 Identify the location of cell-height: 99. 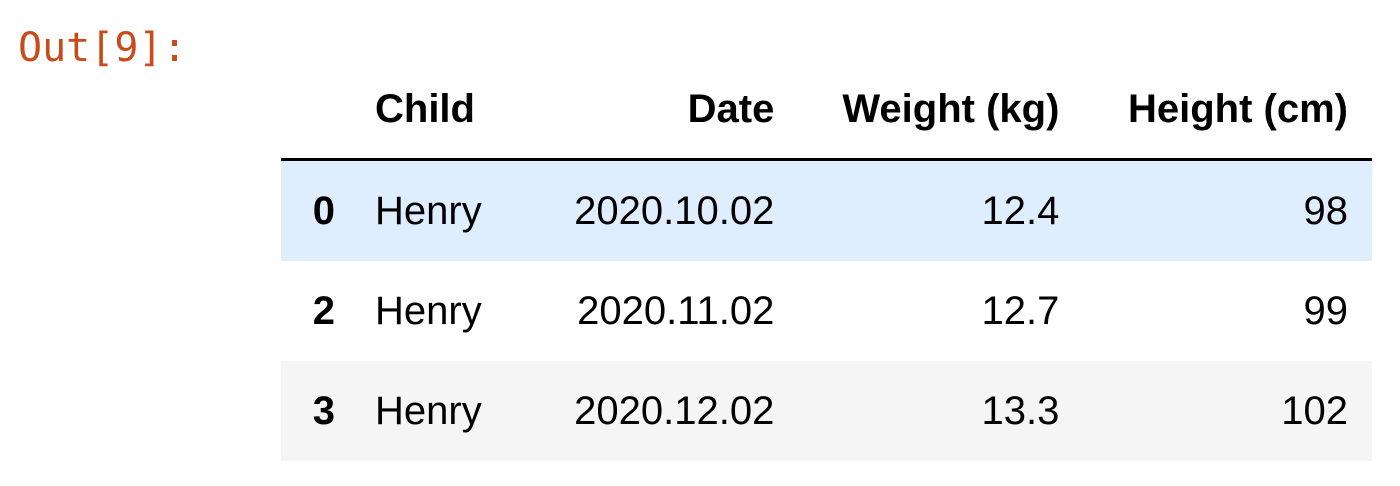
(1326, 310).